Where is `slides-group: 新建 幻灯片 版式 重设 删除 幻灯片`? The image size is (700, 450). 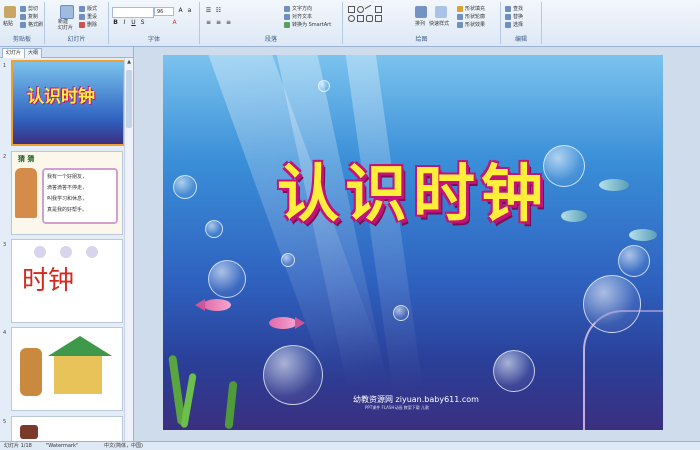 slides-group: 新建 幻灯片 版式 重设 删除 幻灯片 is located at coordinates (77, 23).